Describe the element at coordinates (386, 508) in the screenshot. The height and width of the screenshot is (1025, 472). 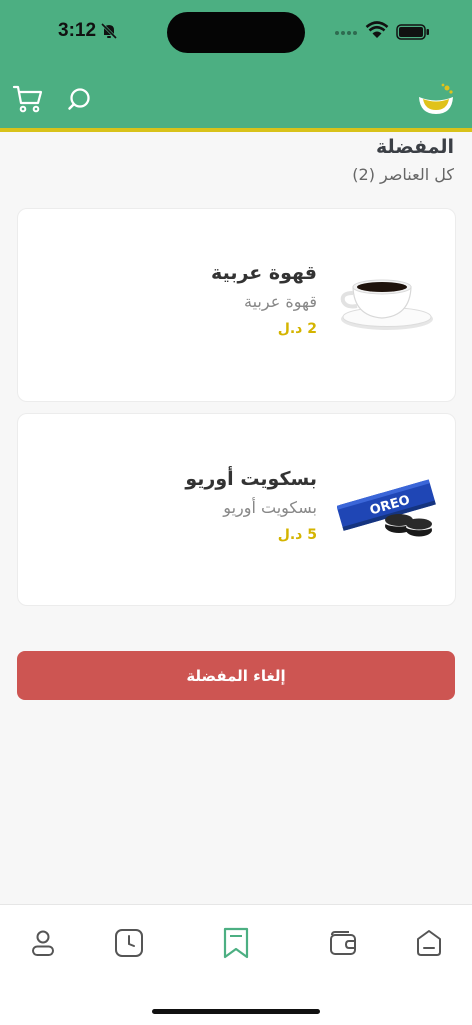
I see `oreo-pack-image: OREO` at that location.